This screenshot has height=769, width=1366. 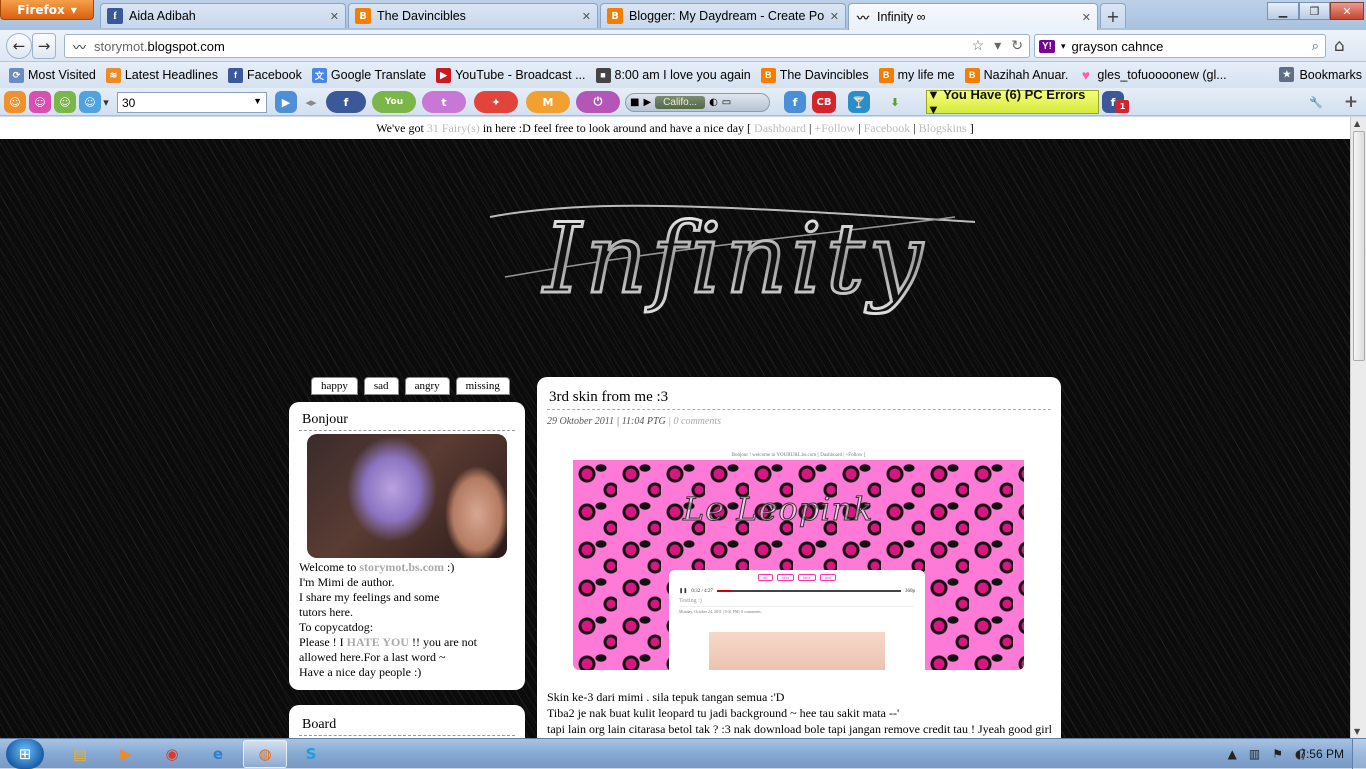 I want to click on scroll-up-icon: ▲, so click(x=1357, y=123).